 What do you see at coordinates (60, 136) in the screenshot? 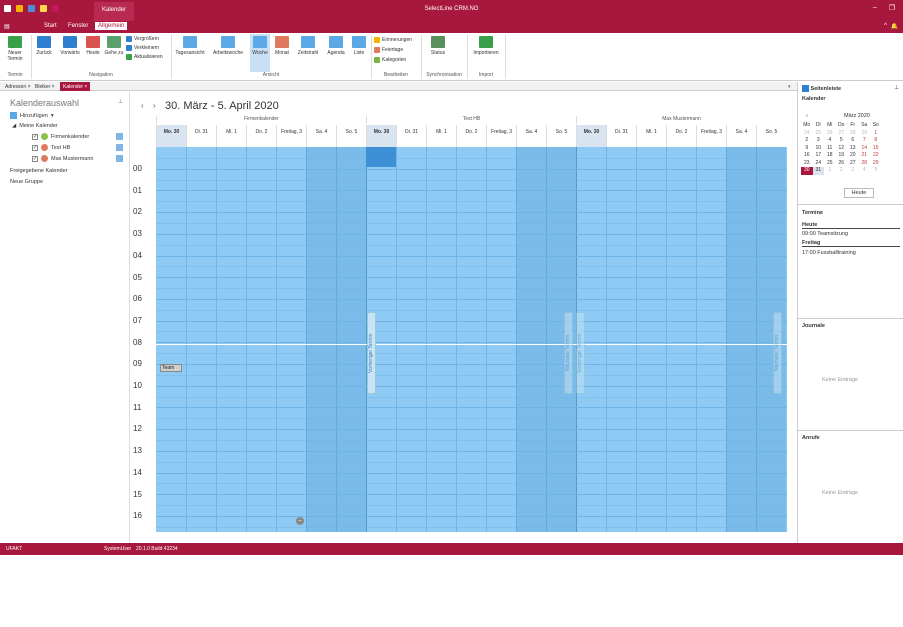
I see `calendar-item-firmenkalender: ✓ Firmenkalender` at bounding box center [60, 136].